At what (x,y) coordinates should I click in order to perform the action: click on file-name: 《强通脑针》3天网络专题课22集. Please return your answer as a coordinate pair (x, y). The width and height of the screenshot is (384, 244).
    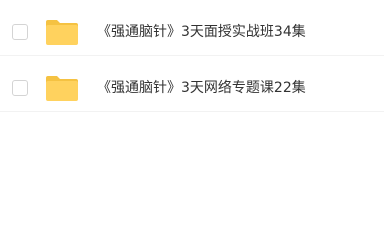
    Looking at the image, I should click on (201, 88).